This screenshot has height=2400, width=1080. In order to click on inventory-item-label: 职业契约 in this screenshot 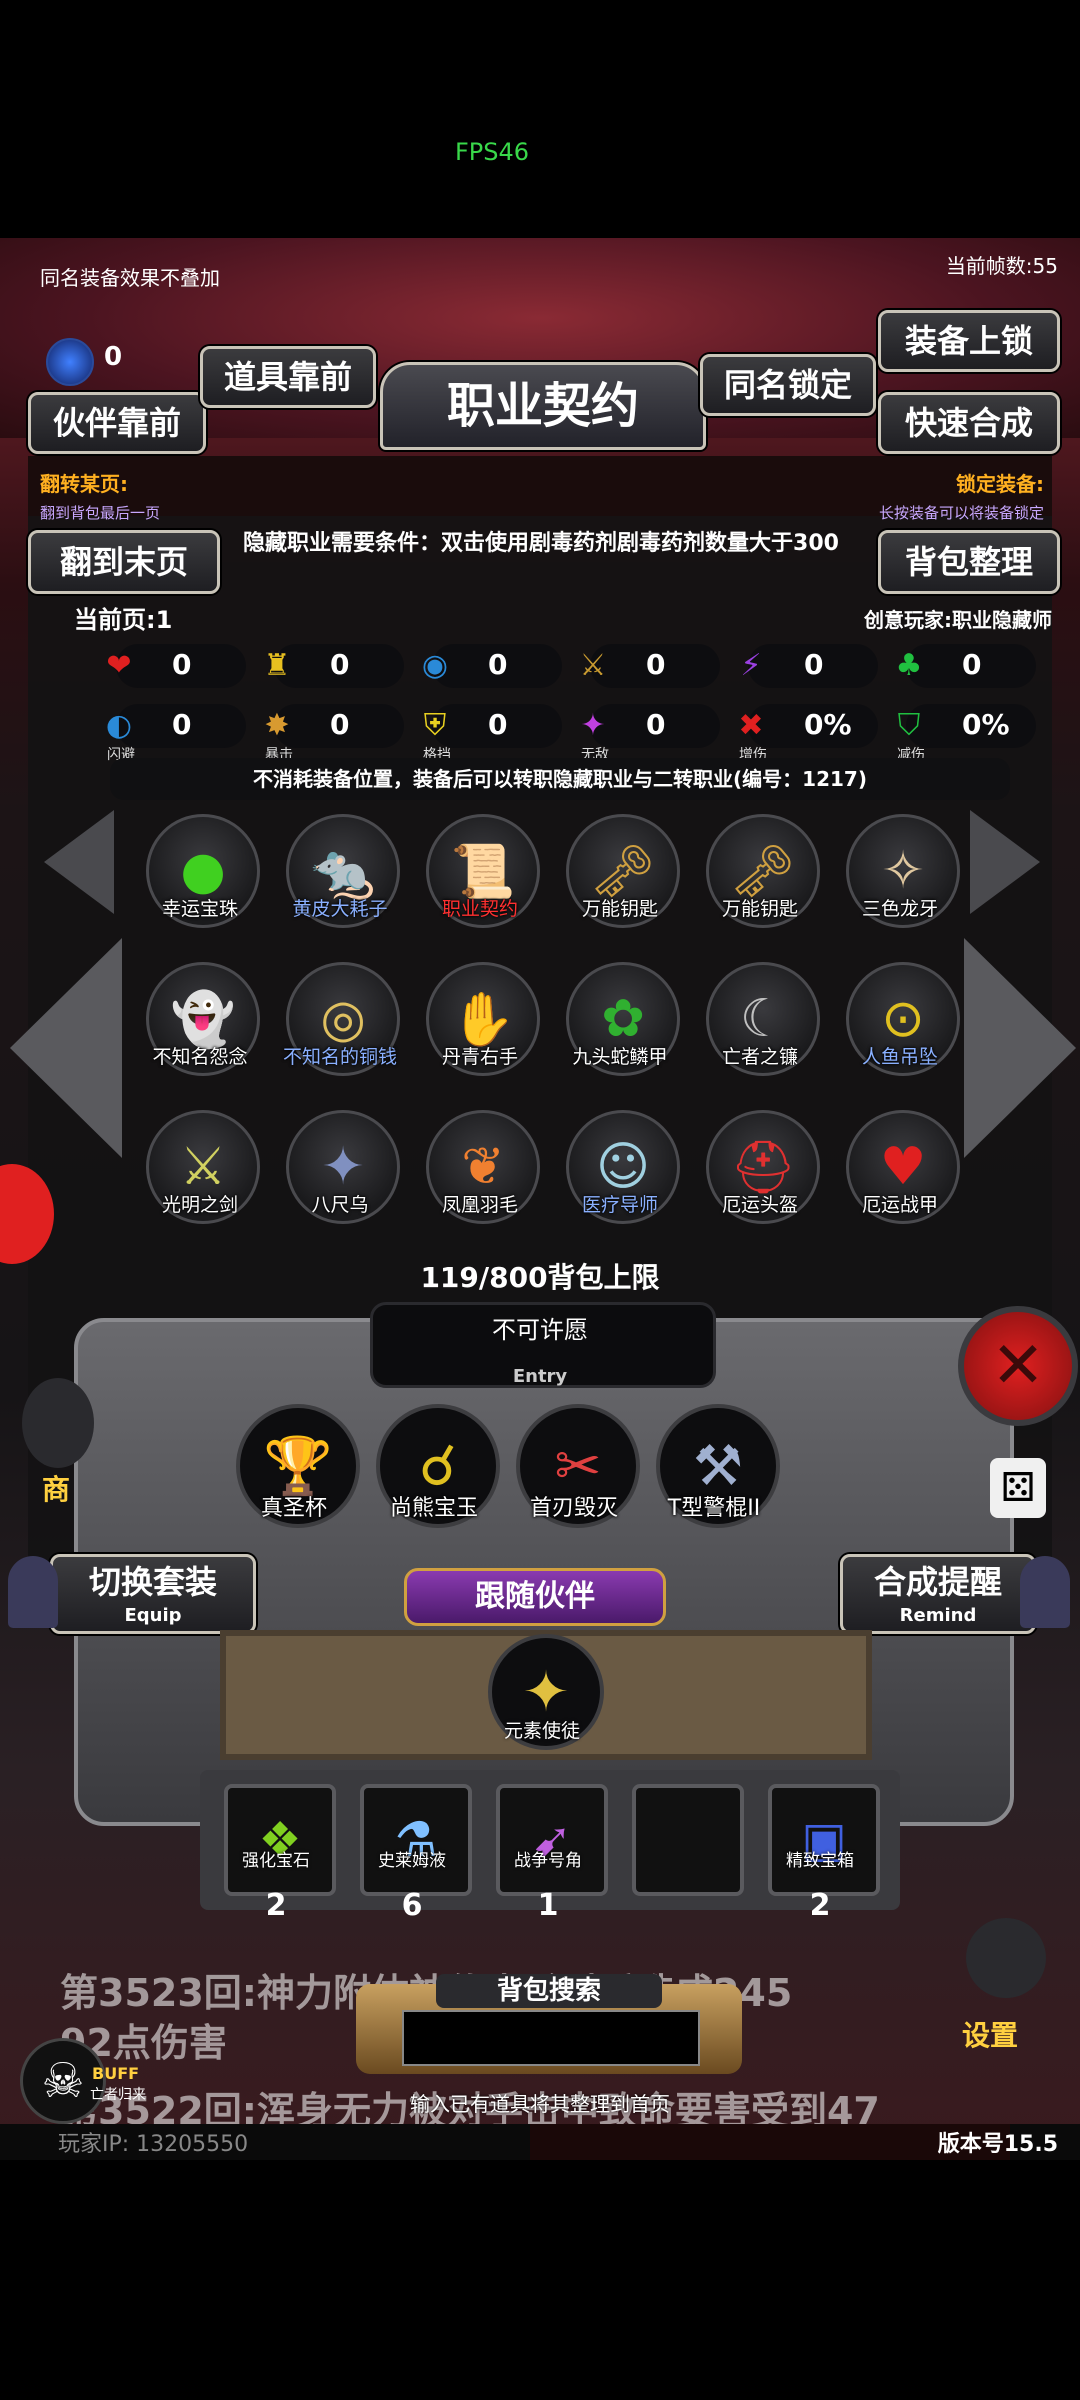, I will do `click(479, 909)`.